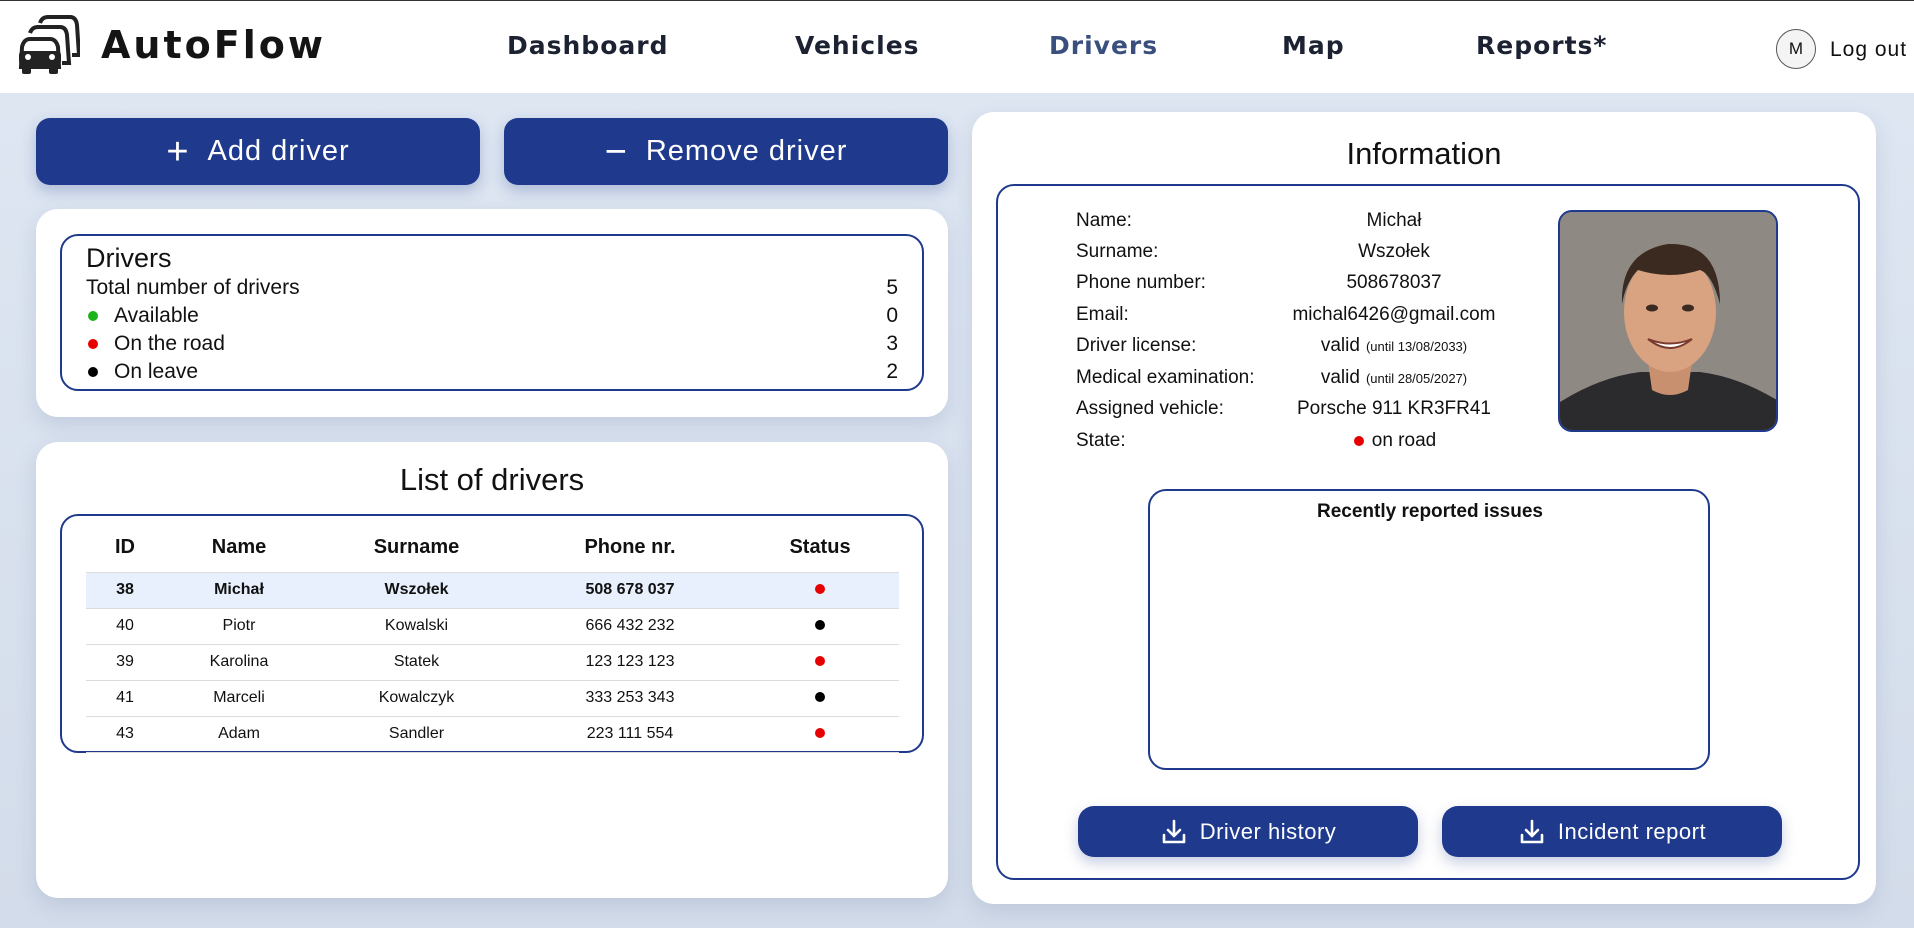 The height and width of the screenshot is (928, 1914). Describe the element at coordinates (125, 697) in the screenshot. I see `cell-id: 41` at that location.